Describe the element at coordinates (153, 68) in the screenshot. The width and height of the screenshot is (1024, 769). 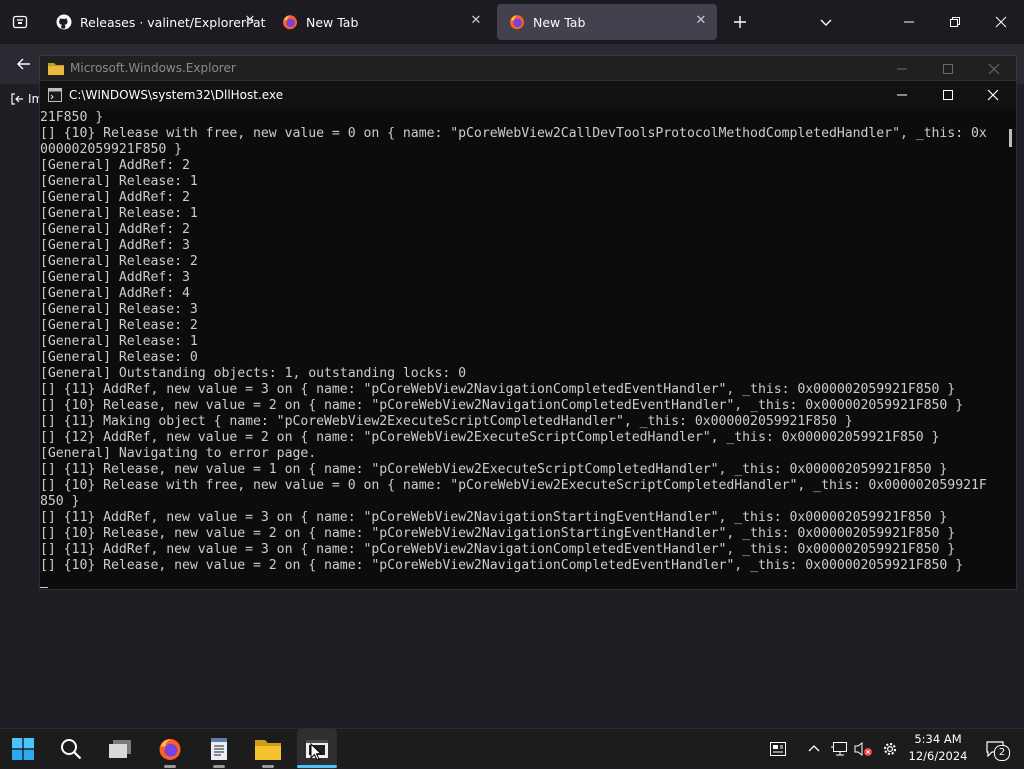
I see `explorer-window-title: Microsoft.Windows.Explorer` at that location.